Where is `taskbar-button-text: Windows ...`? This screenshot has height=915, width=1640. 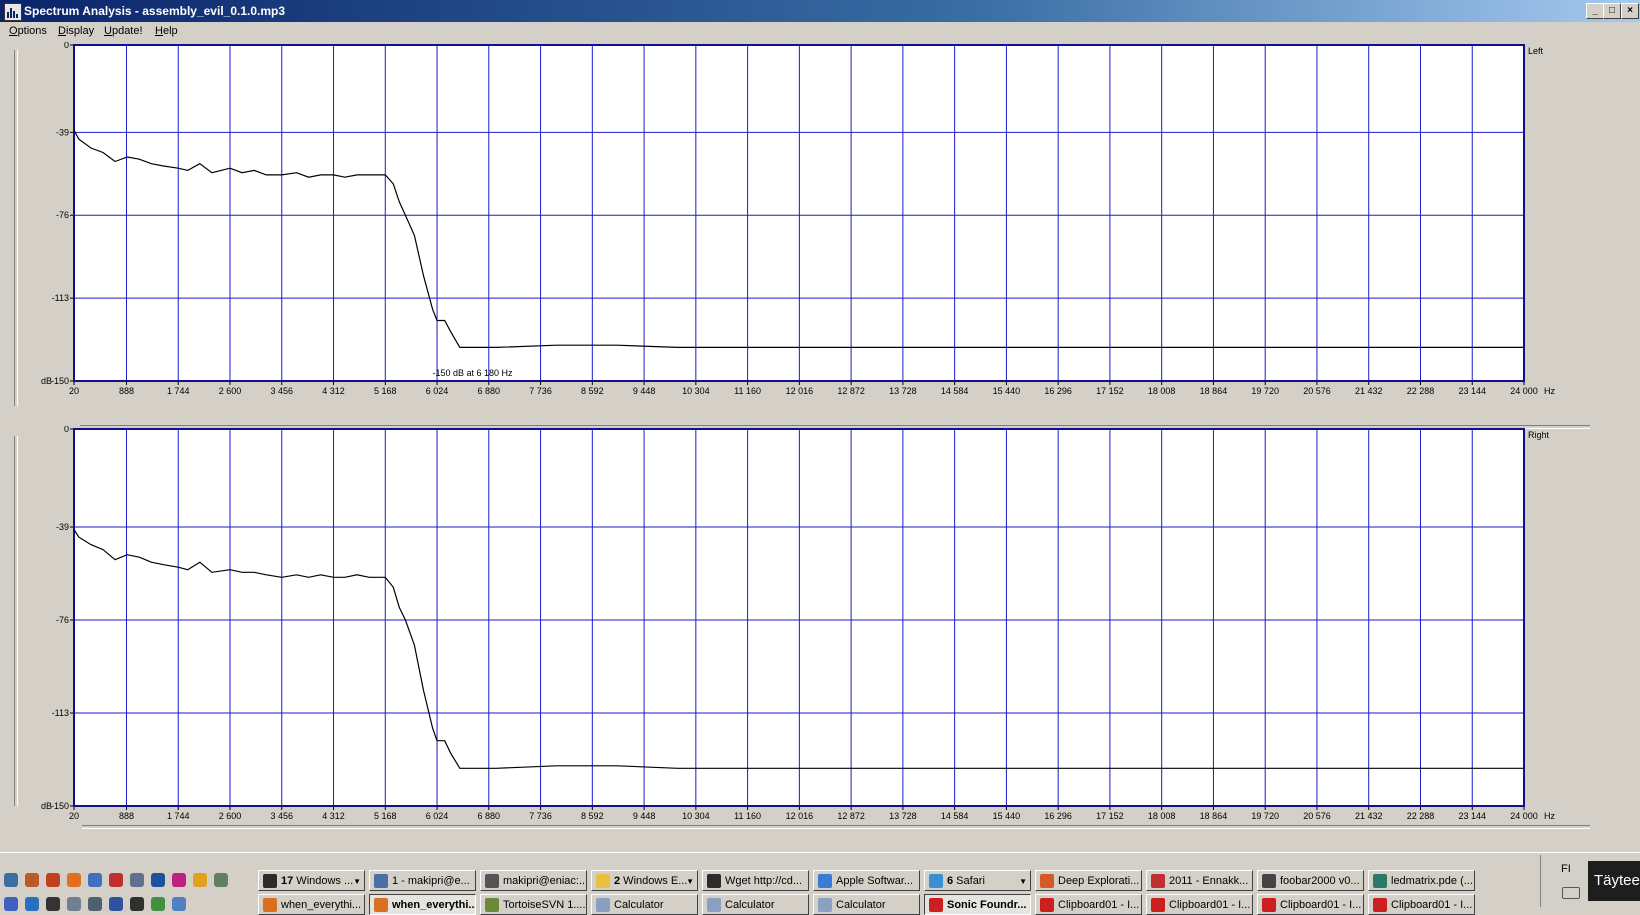
taskbar-button-text: Windows ... is located at coordinates (323, 881).